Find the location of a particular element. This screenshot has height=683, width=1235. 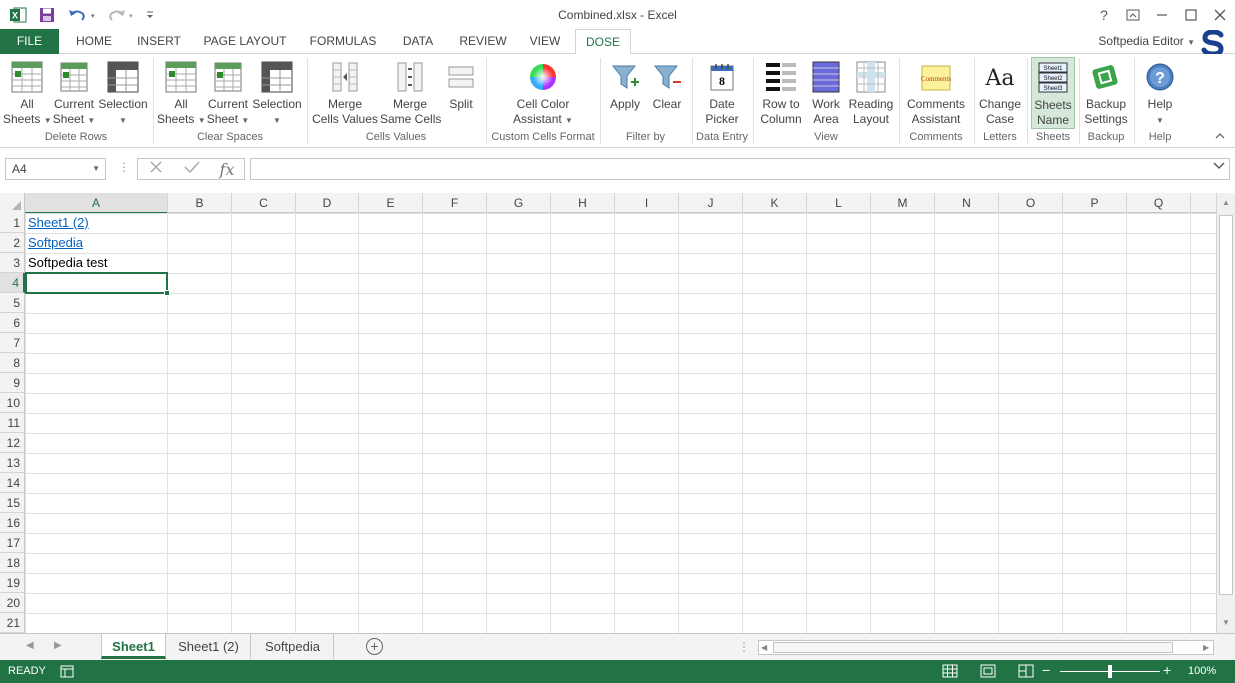

row-header-12: 12 is located at coordinates (12, 443).